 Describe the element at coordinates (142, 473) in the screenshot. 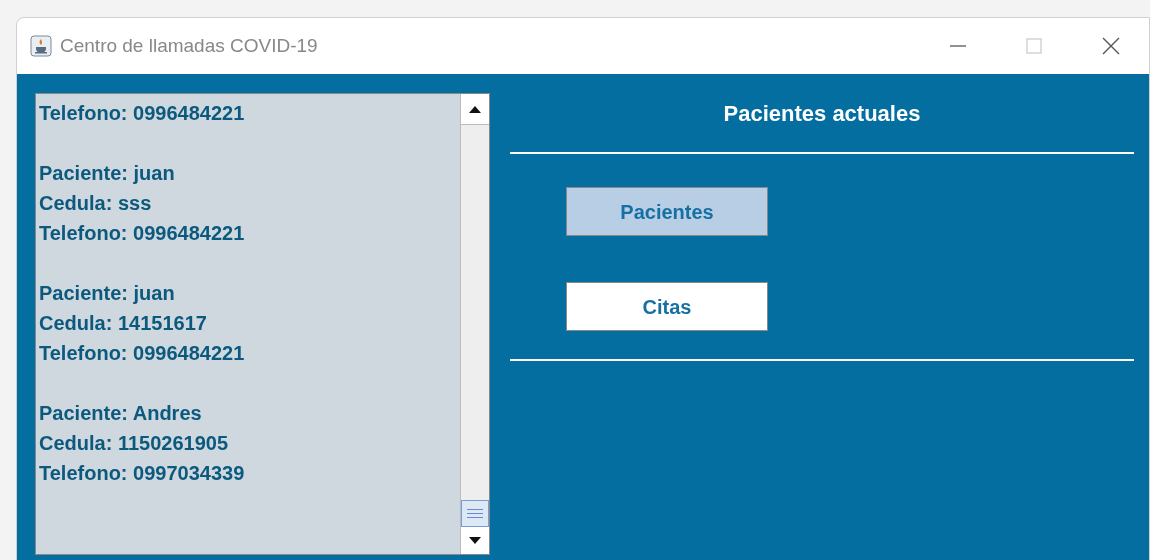

I see `patient-line: Telefono: 0997034339` at that location.